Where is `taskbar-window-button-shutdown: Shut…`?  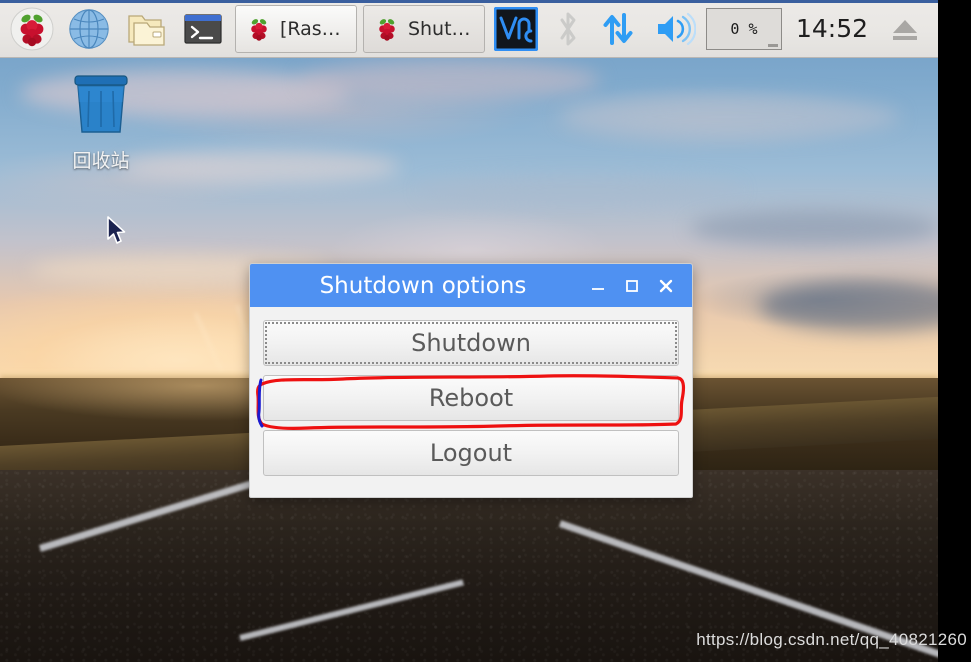 taskbar-window-button-shutdown: Shut… is located at coordinates (423, 28).